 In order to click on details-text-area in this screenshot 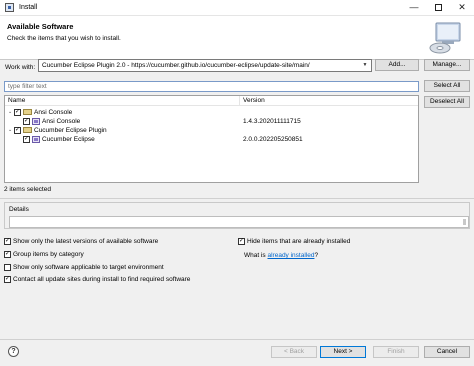, I will do `click(239, 222)`.